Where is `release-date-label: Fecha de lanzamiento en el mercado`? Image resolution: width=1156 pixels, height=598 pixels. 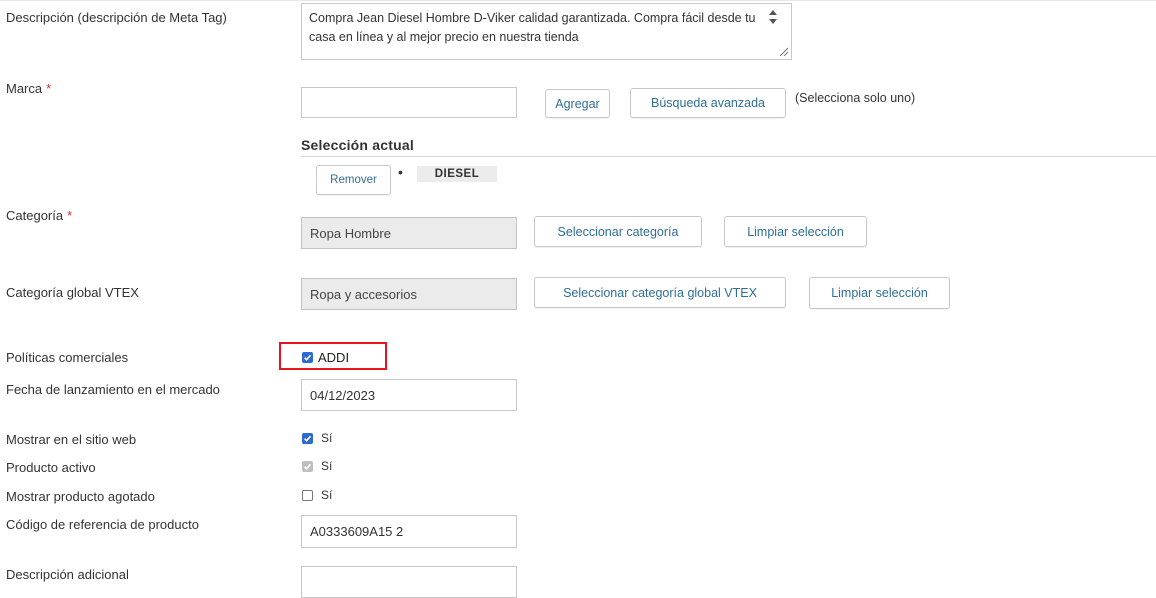 release-date-label: Fecha de lanzamiento en el mercado is located at coordinates (113, 389).